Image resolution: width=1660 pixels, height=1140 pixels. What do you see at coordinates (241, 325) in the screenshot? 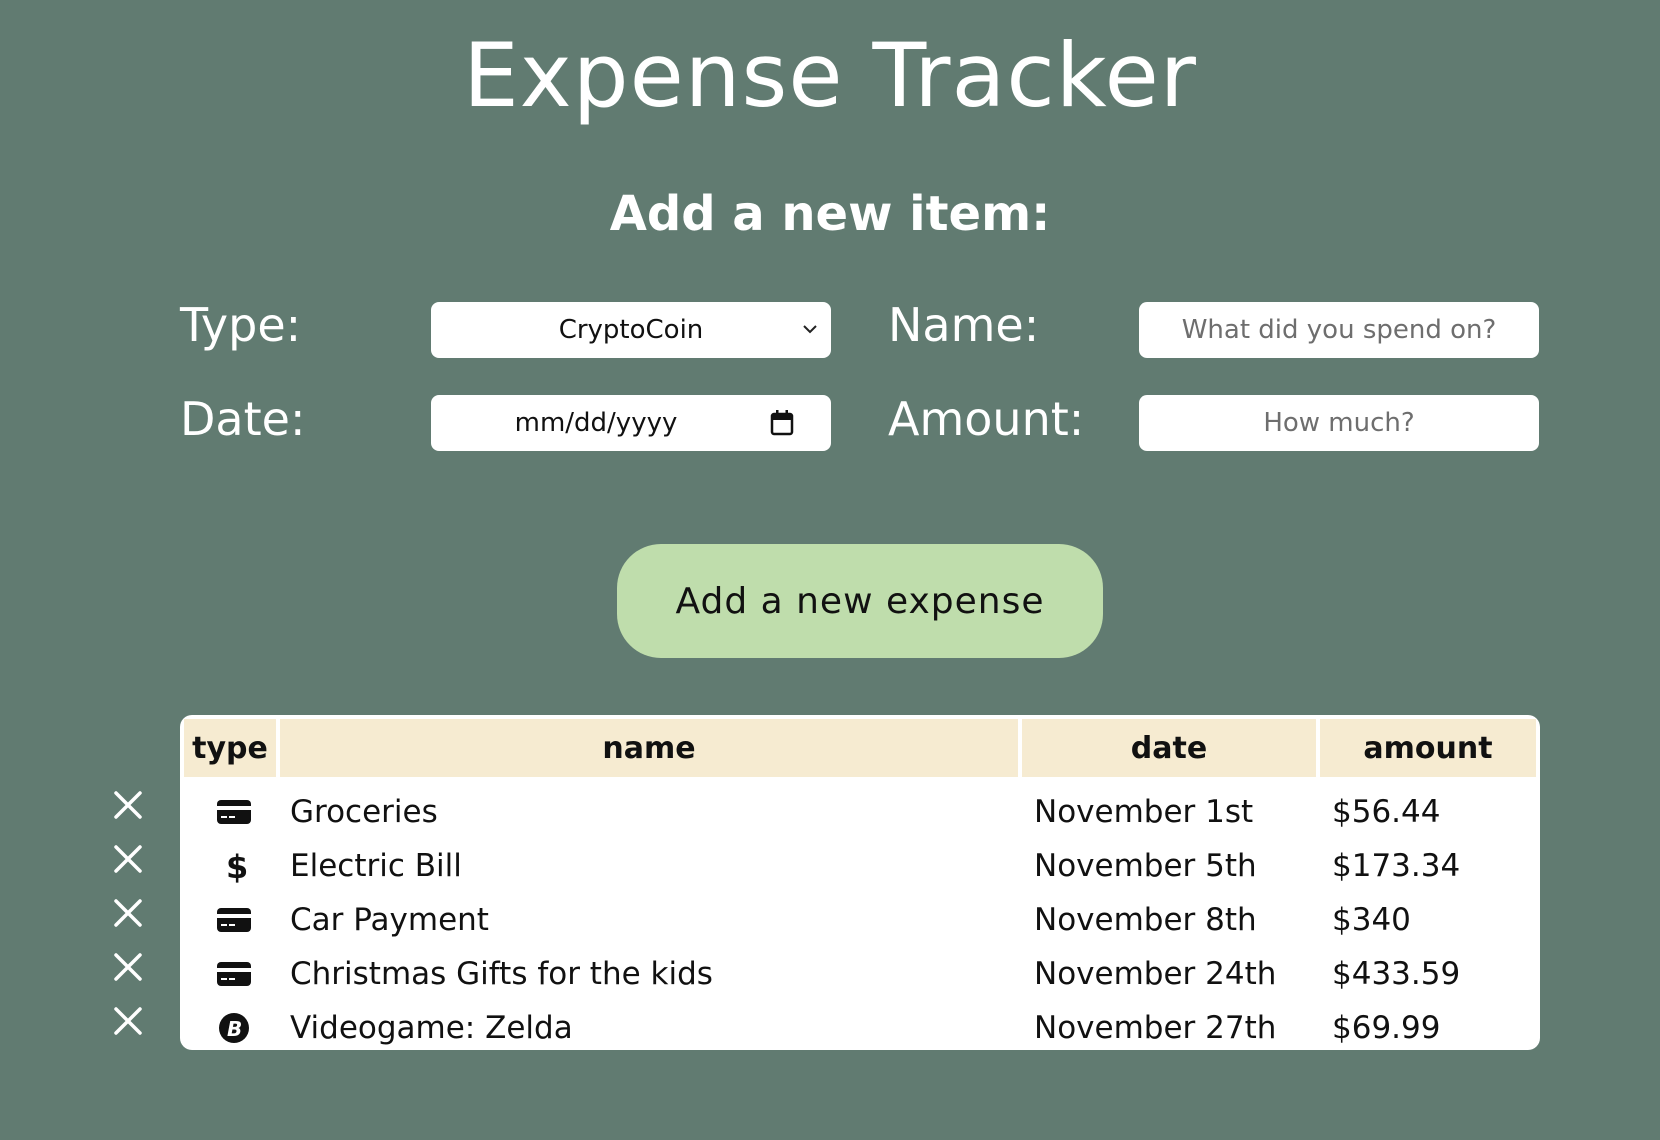
I see `type-label: Type:` at bounding box center [241, 325].